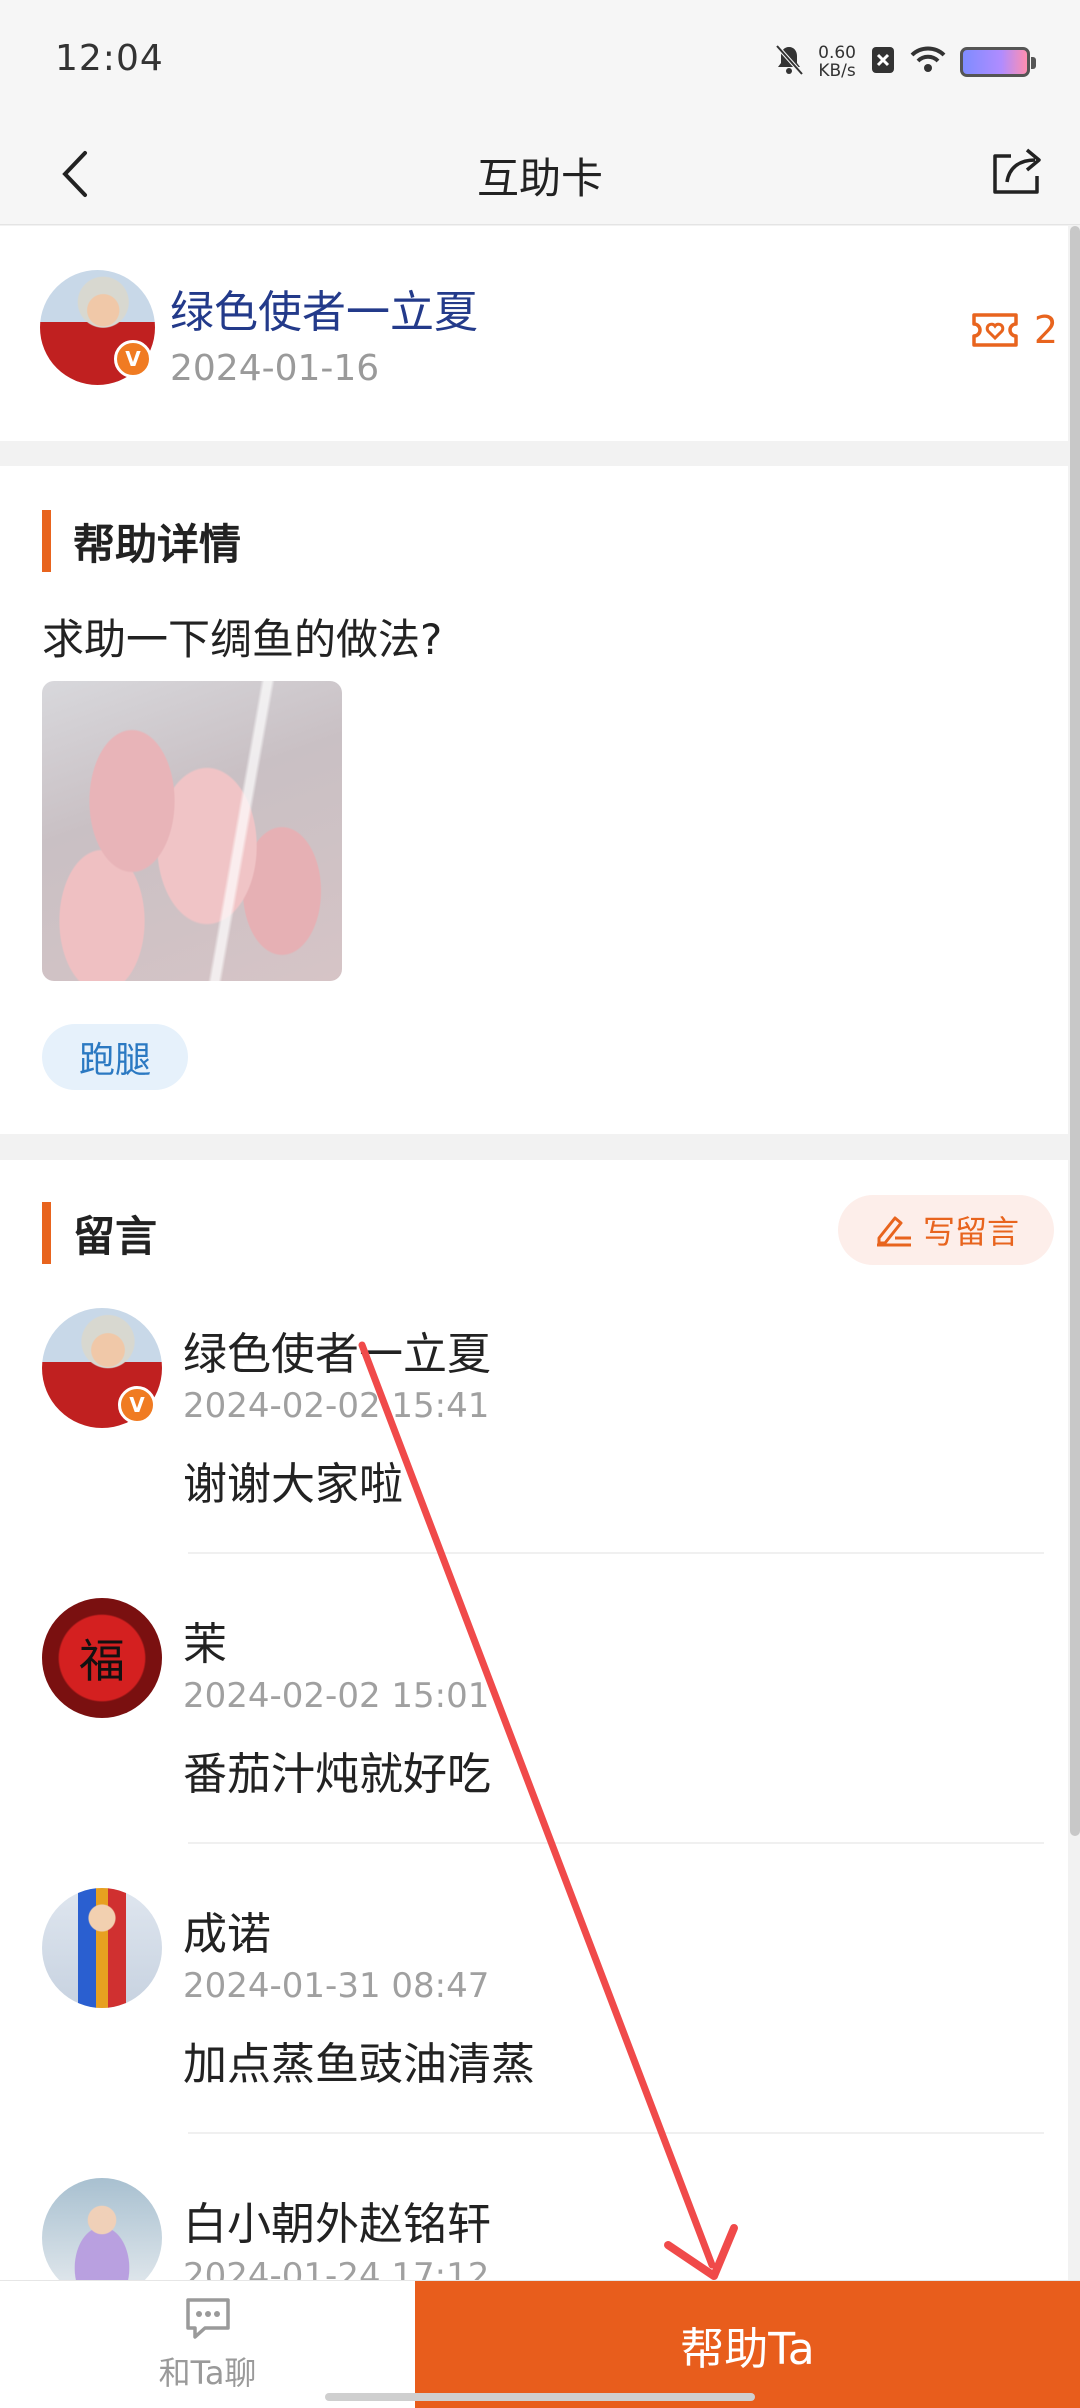  I want to click on help-photo, so click(192, 831).